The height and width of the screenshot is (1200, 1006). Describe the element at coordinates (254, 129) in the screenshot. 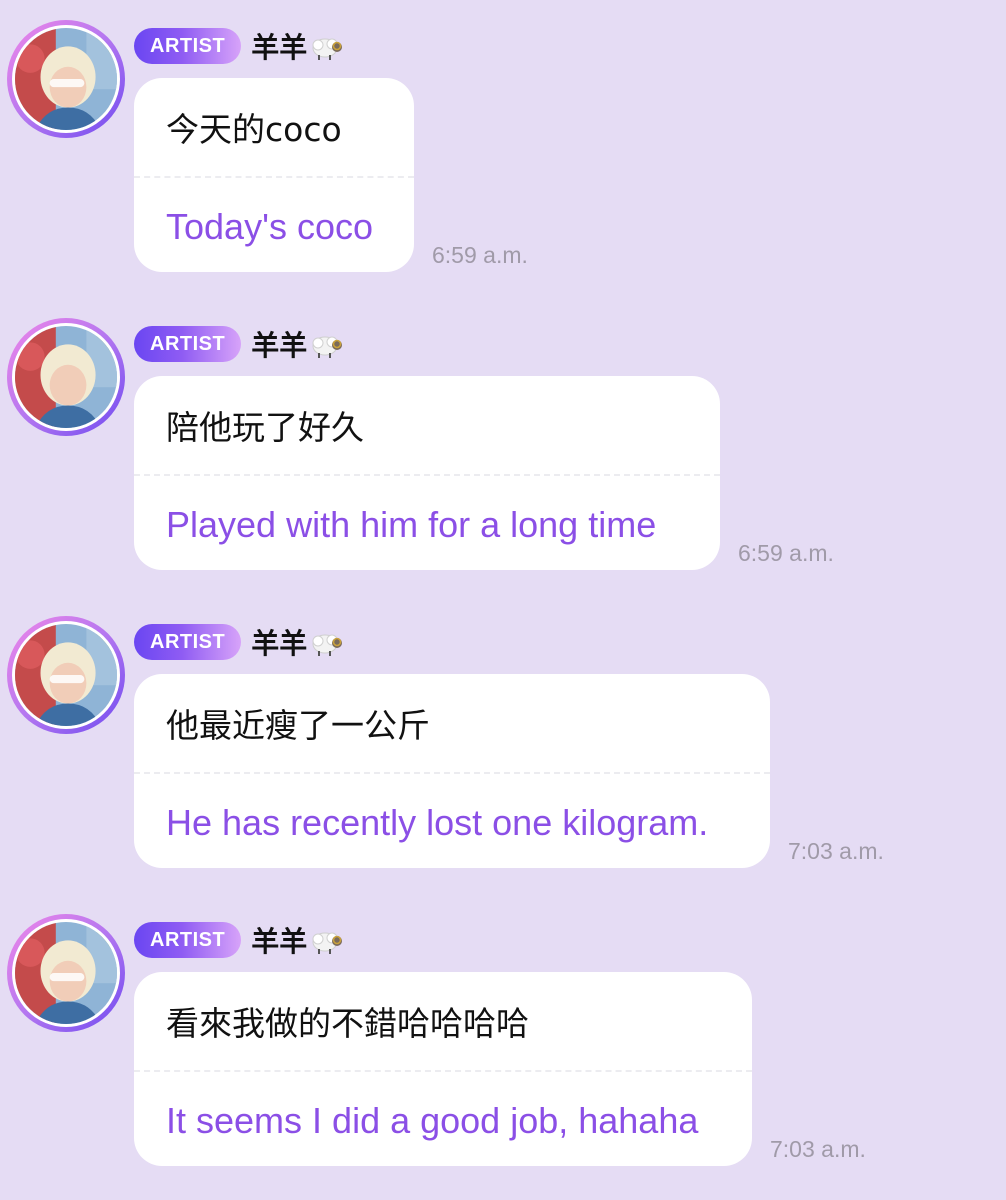

I see `original-text: 今天的coco` at that location.